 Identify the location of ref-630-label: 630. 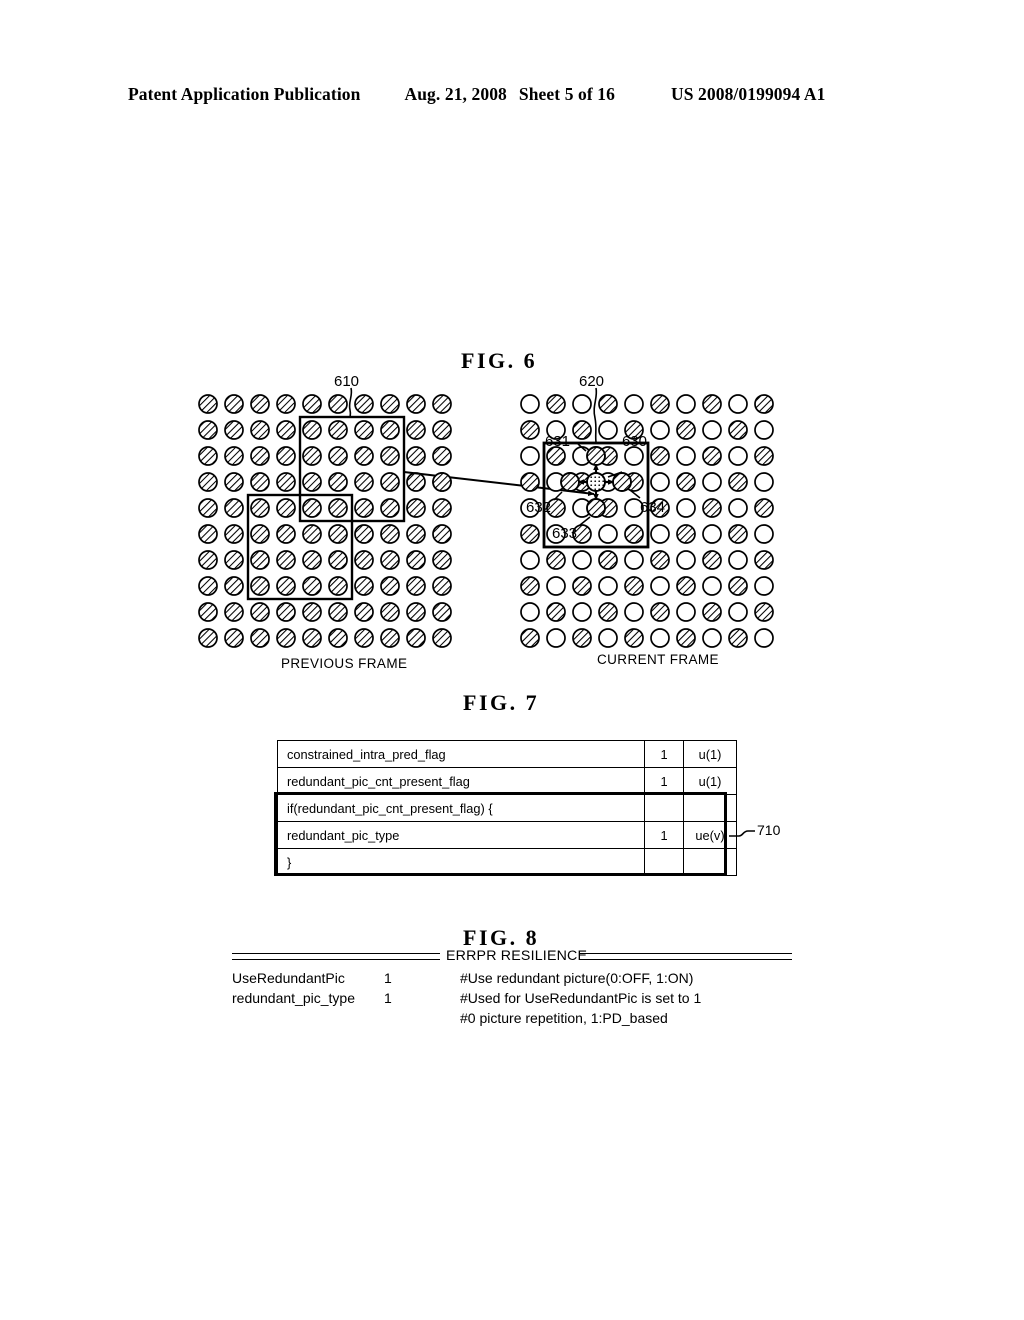
(634, 441).